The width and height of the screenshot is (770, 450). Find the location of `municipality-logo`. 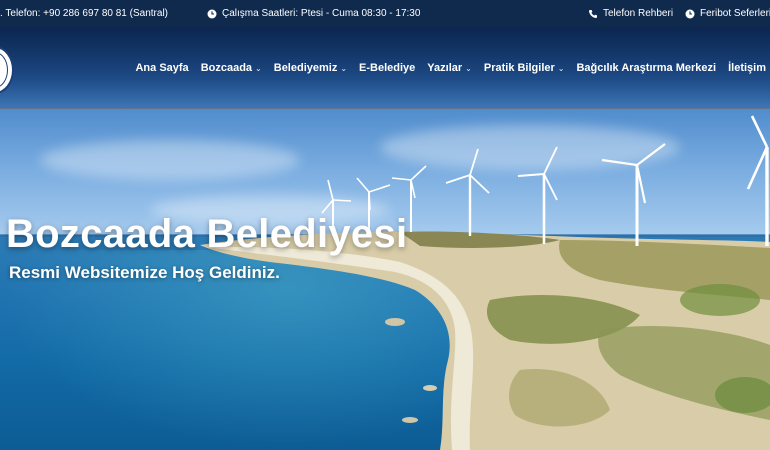

municipality-logo is located at coordinates (7, 70).